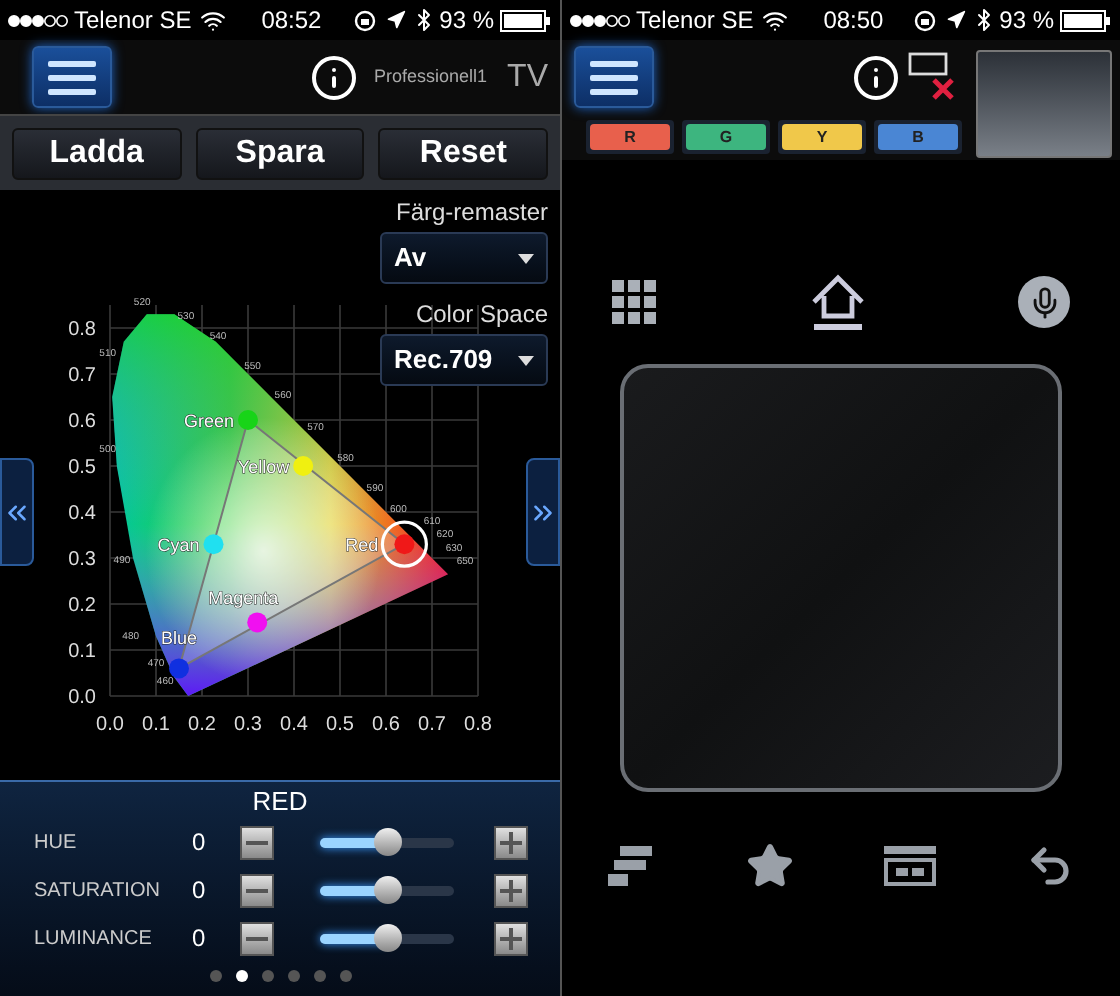 The image size is (1120, 996). Describe the element at coordinates (478, 725) in the screenshot. I see `x-tick-label: 0.8` at that location.